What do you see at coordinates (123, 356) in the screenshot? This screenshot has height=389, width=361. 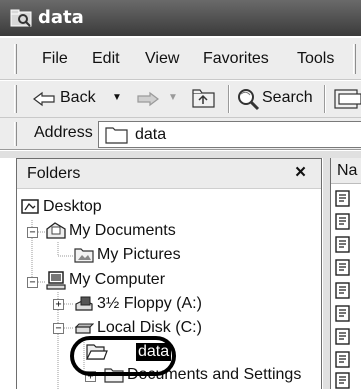 I see `highlight-circle` at bounding box center [123, 356].